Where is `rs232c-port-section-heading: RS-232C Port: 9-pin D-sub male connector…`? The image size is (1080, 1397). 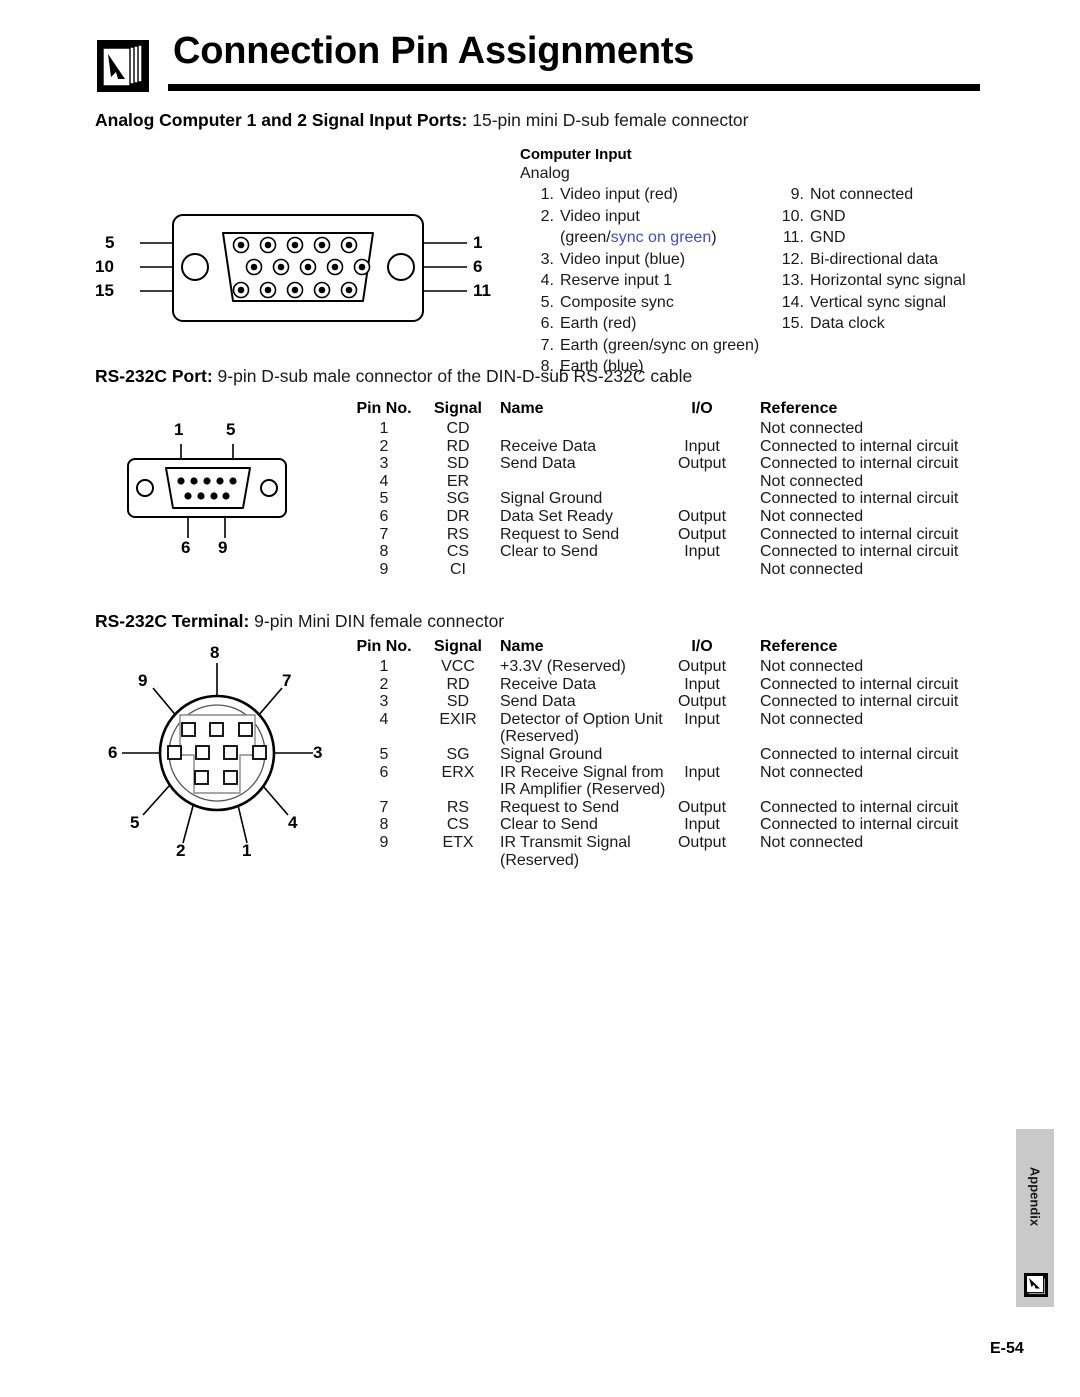
rs232c-port-section-heading: RS-232C Port: 9-pin D-sub male connector… is located at coordinates (393, 376).